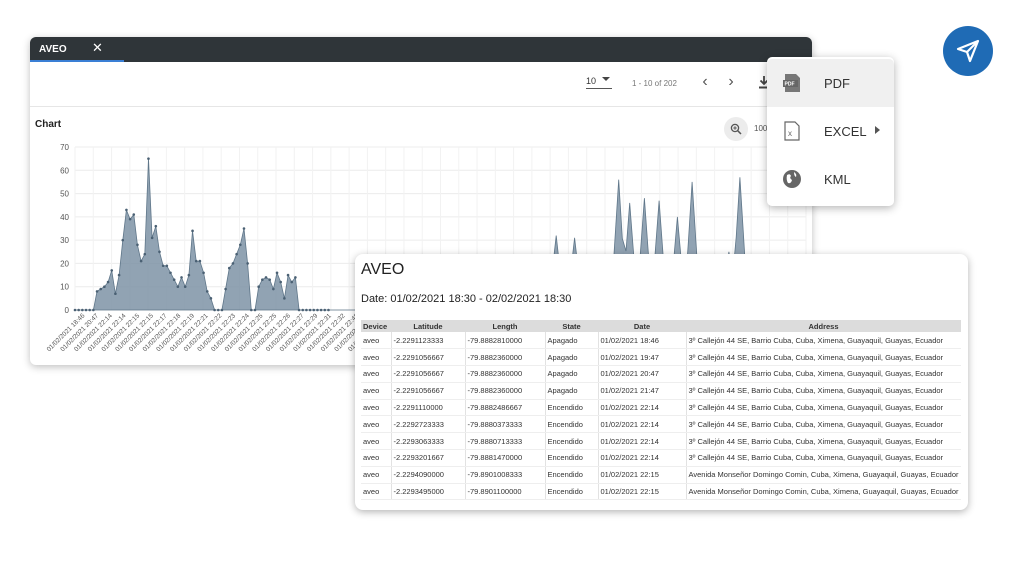 The image size is (1024, 576). Describe the element at coordinates (97, 48) in the screenshot. I see `close-icon: ✕` at that location.